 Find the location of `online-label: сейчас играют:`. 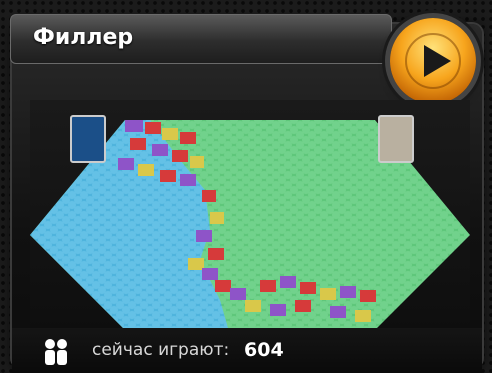

online-label: сейчас играют: is located at coordinates (161, 350).